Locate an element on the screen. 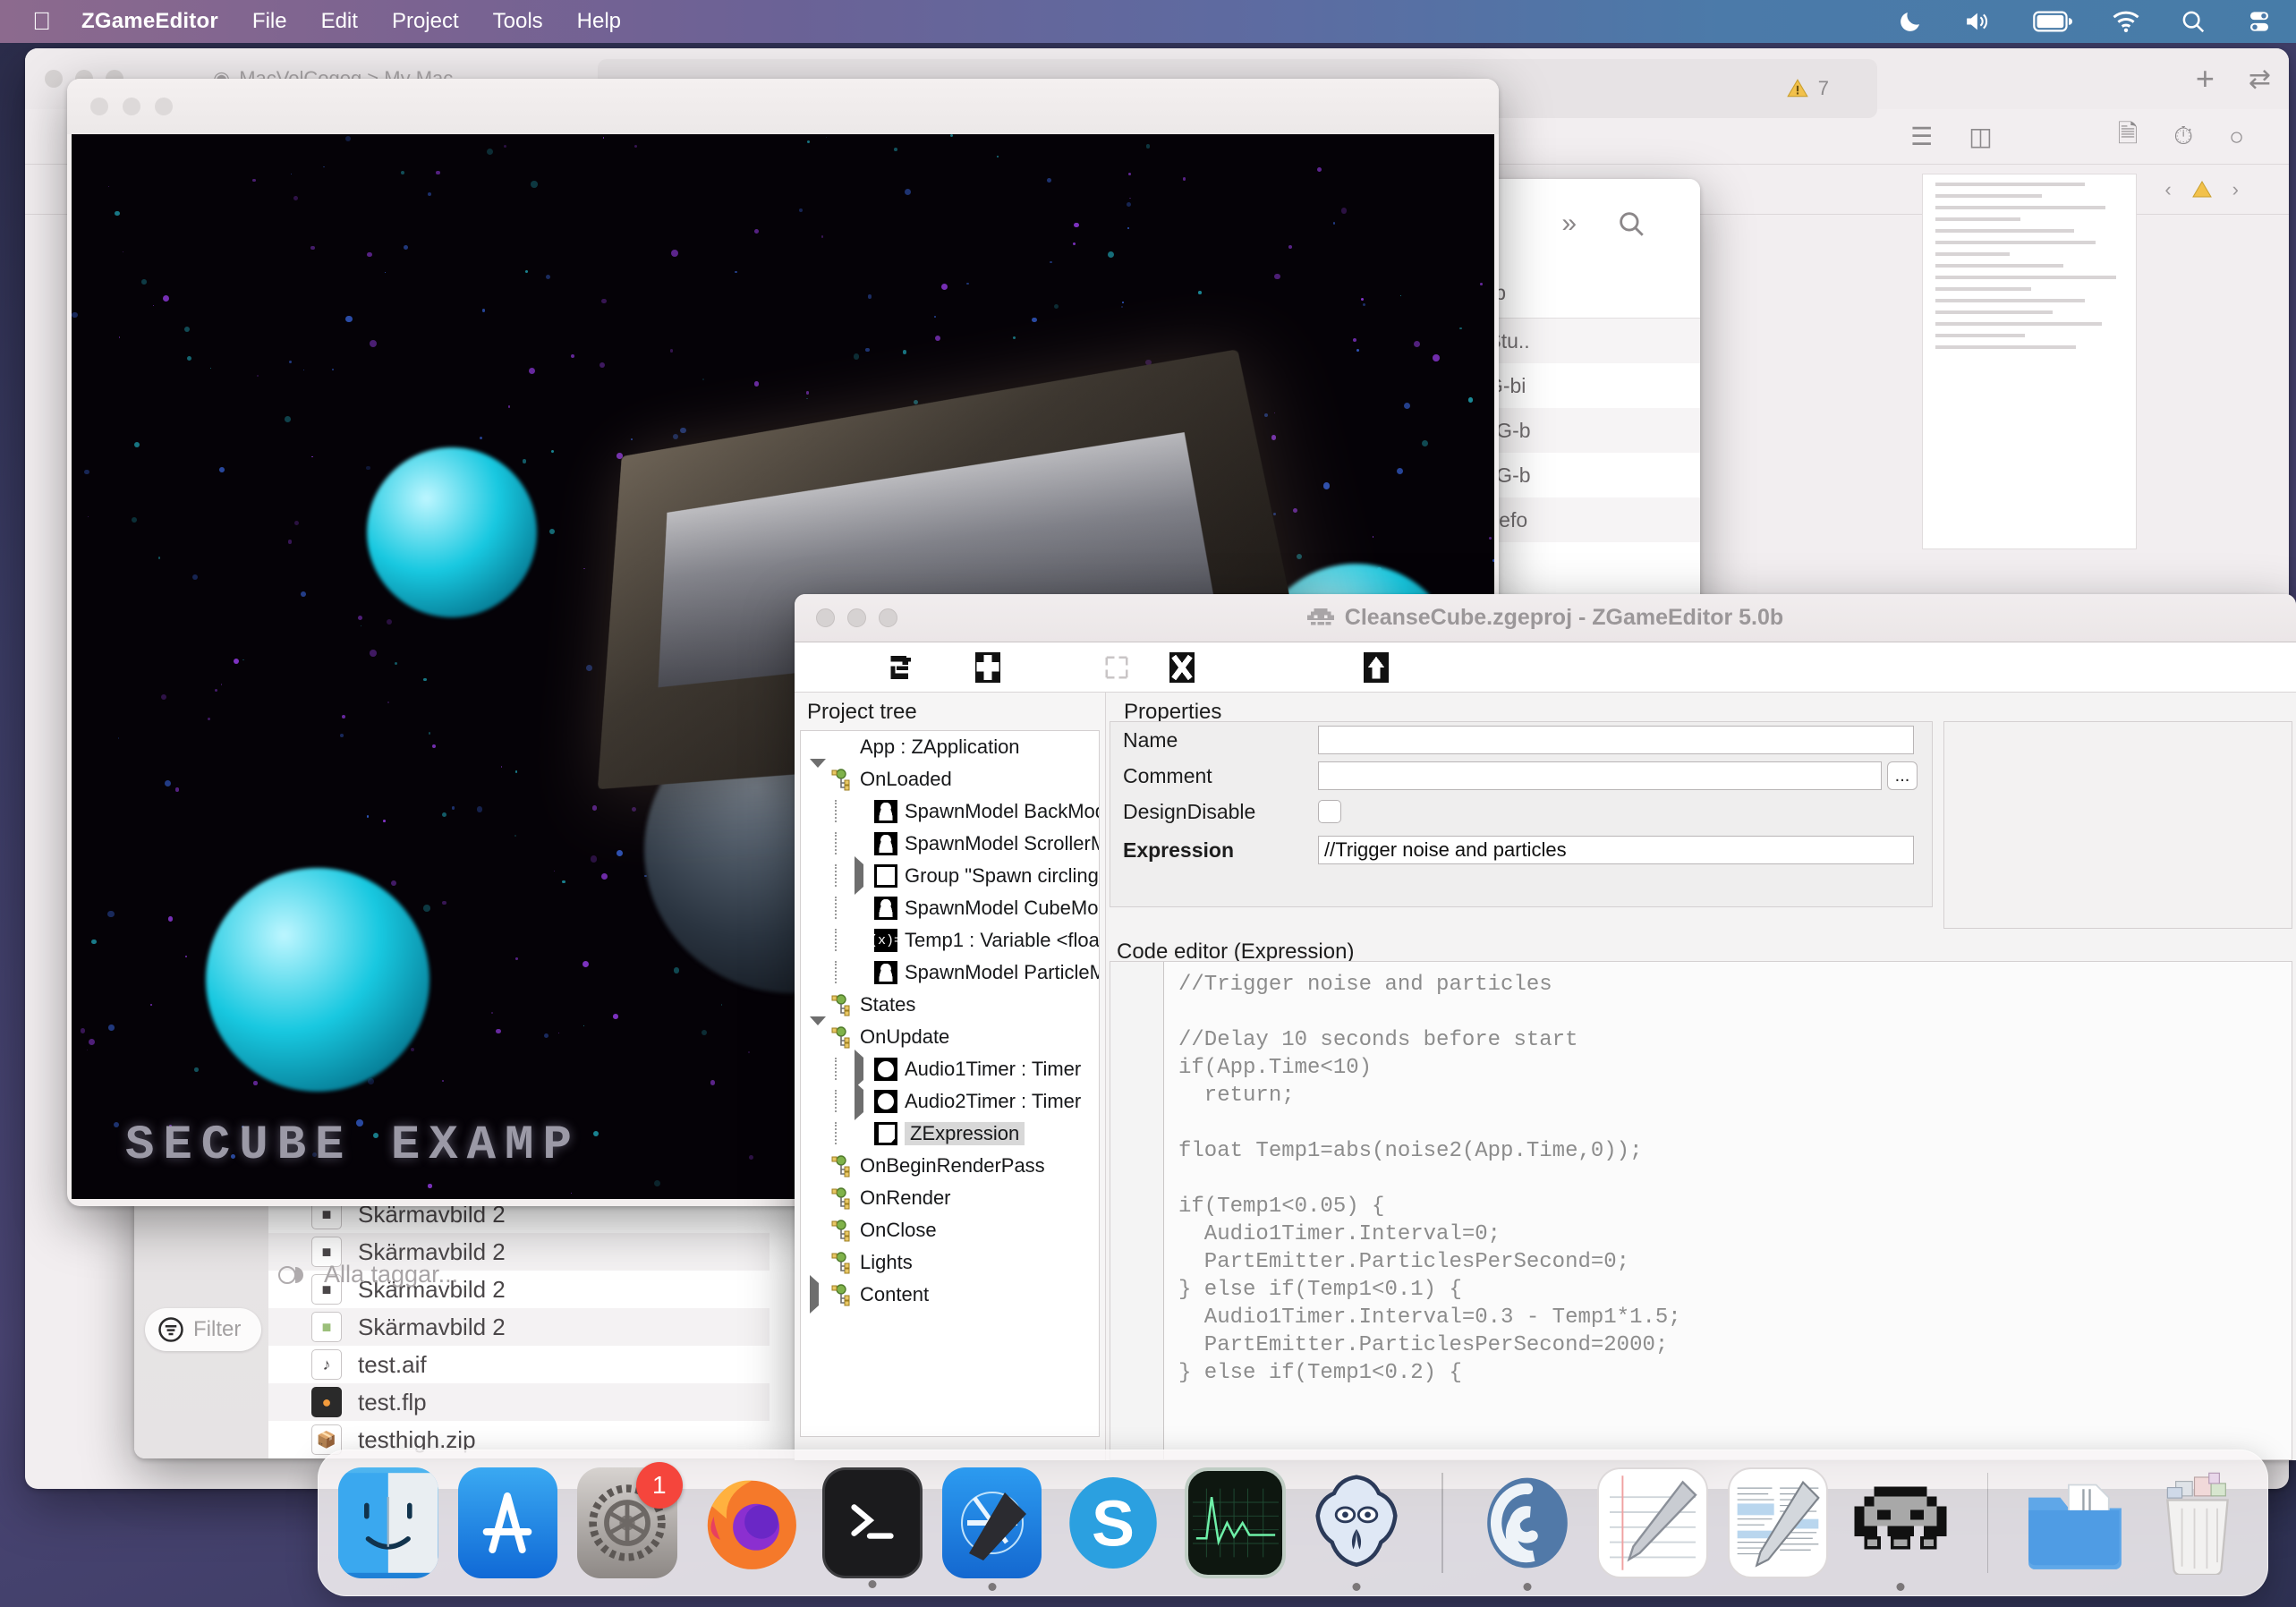 The width and height of the screenshot is (2296, 1607). more-icon: ○ is located at coordinates (2236, 137).